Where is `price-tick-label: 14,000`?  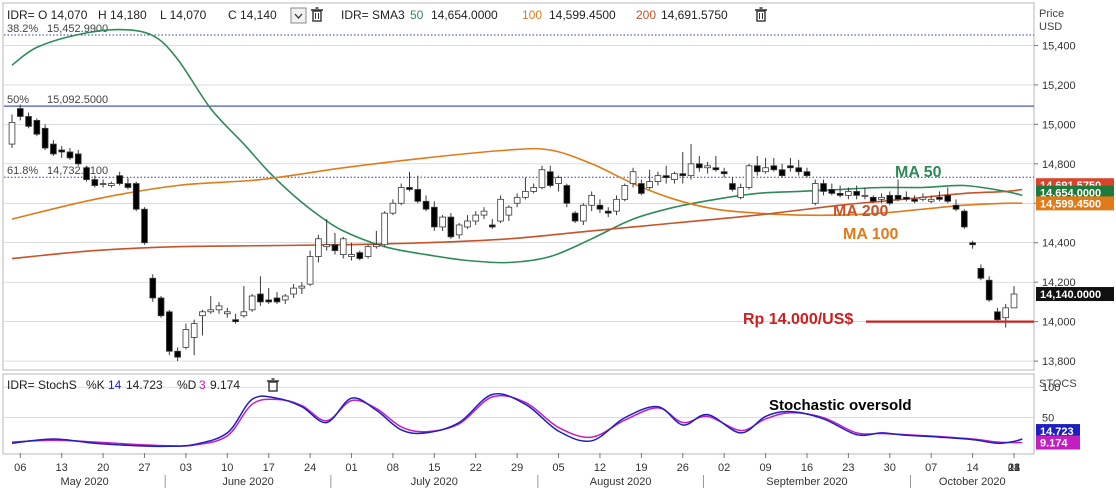
price-tick-label: 14,000 is located at coordinates (1059, 323).